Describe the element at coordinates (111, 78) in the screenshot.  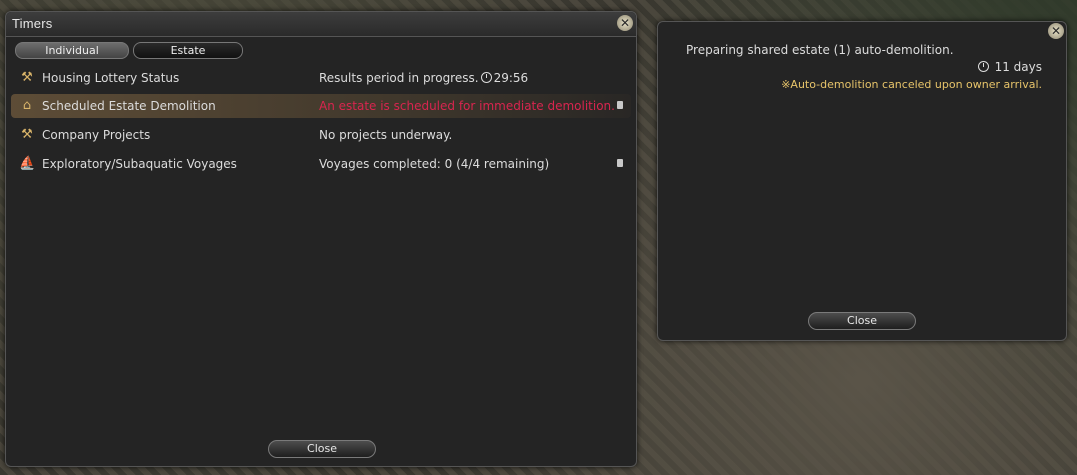
I see `timer-row-label: Housing Lottery Status` at that location.